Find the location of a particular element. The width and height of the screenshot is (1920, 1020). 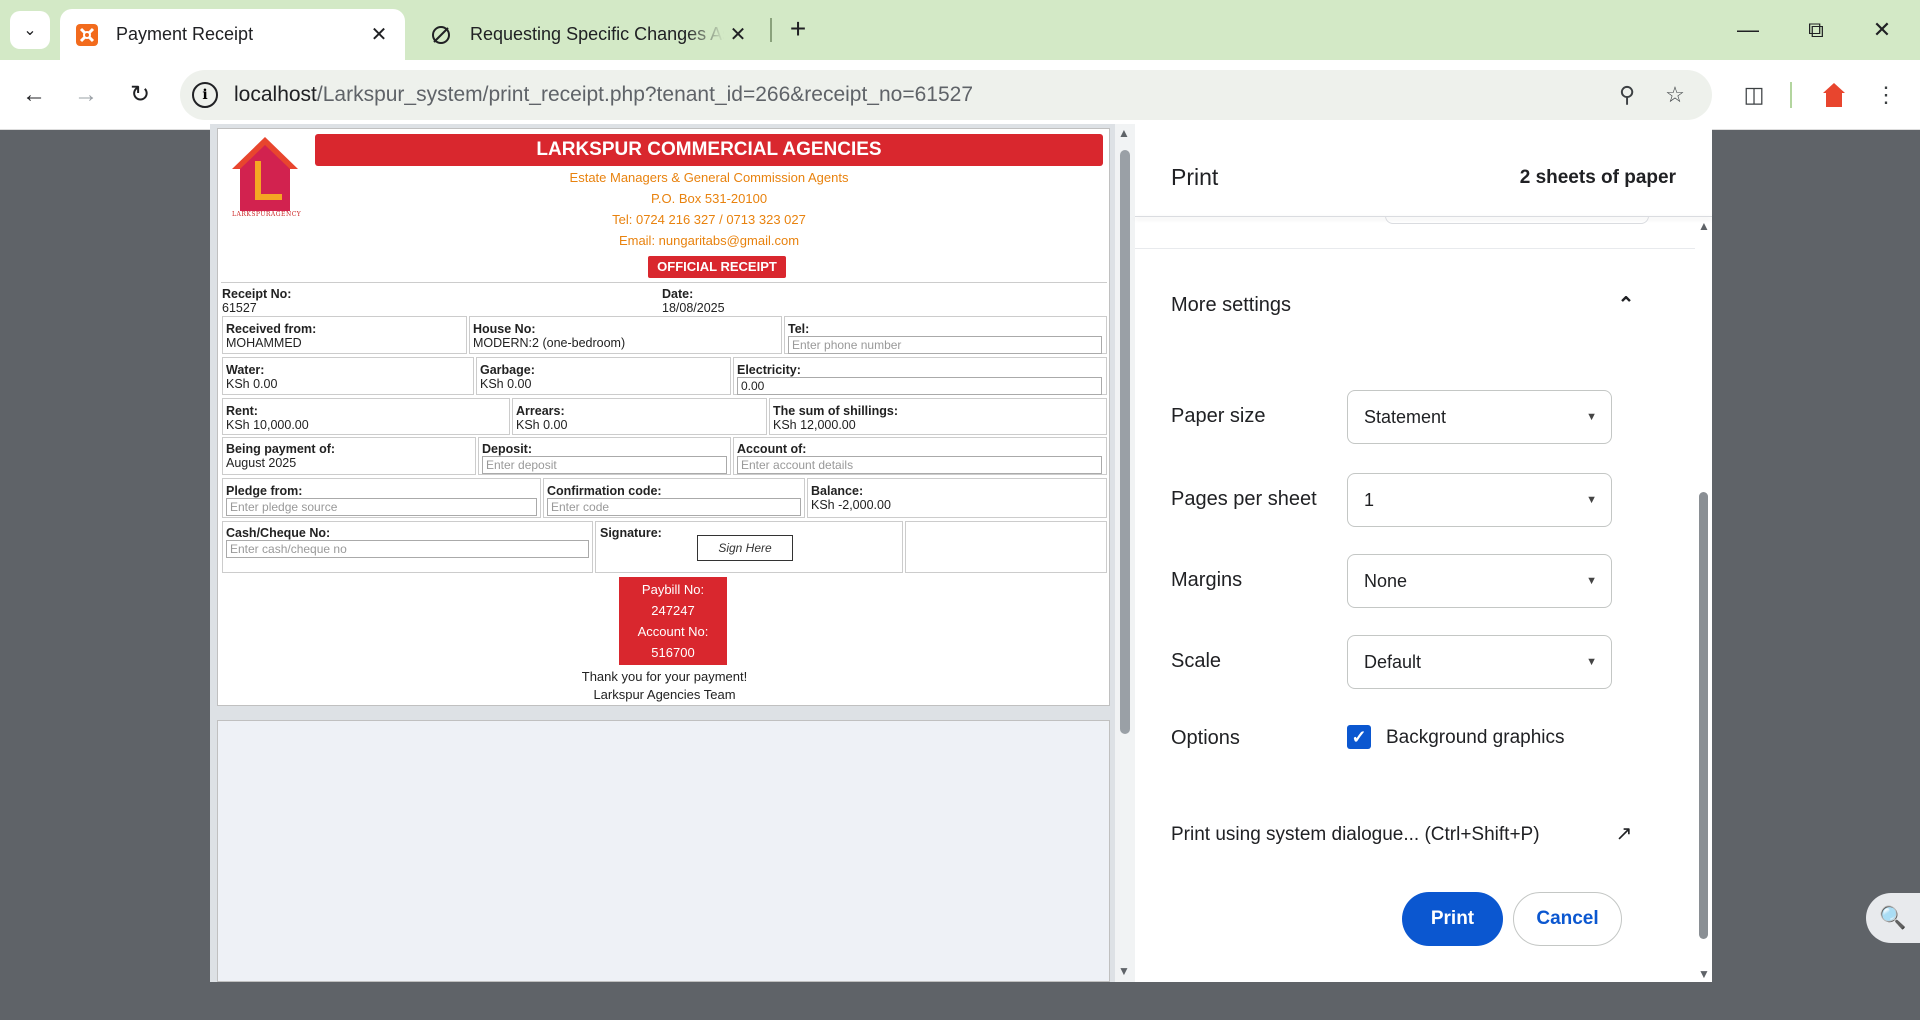

extensions-icon: ◫ is located at coordinates (1754, 95).